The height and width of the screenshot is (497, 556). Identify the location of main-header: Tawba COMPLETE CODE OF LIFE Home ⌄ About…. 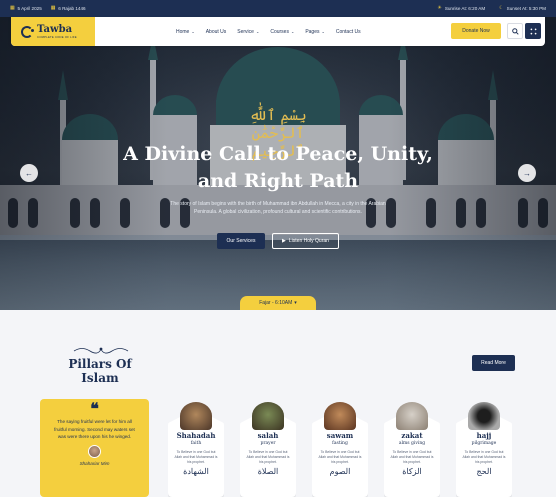
(278, 31).